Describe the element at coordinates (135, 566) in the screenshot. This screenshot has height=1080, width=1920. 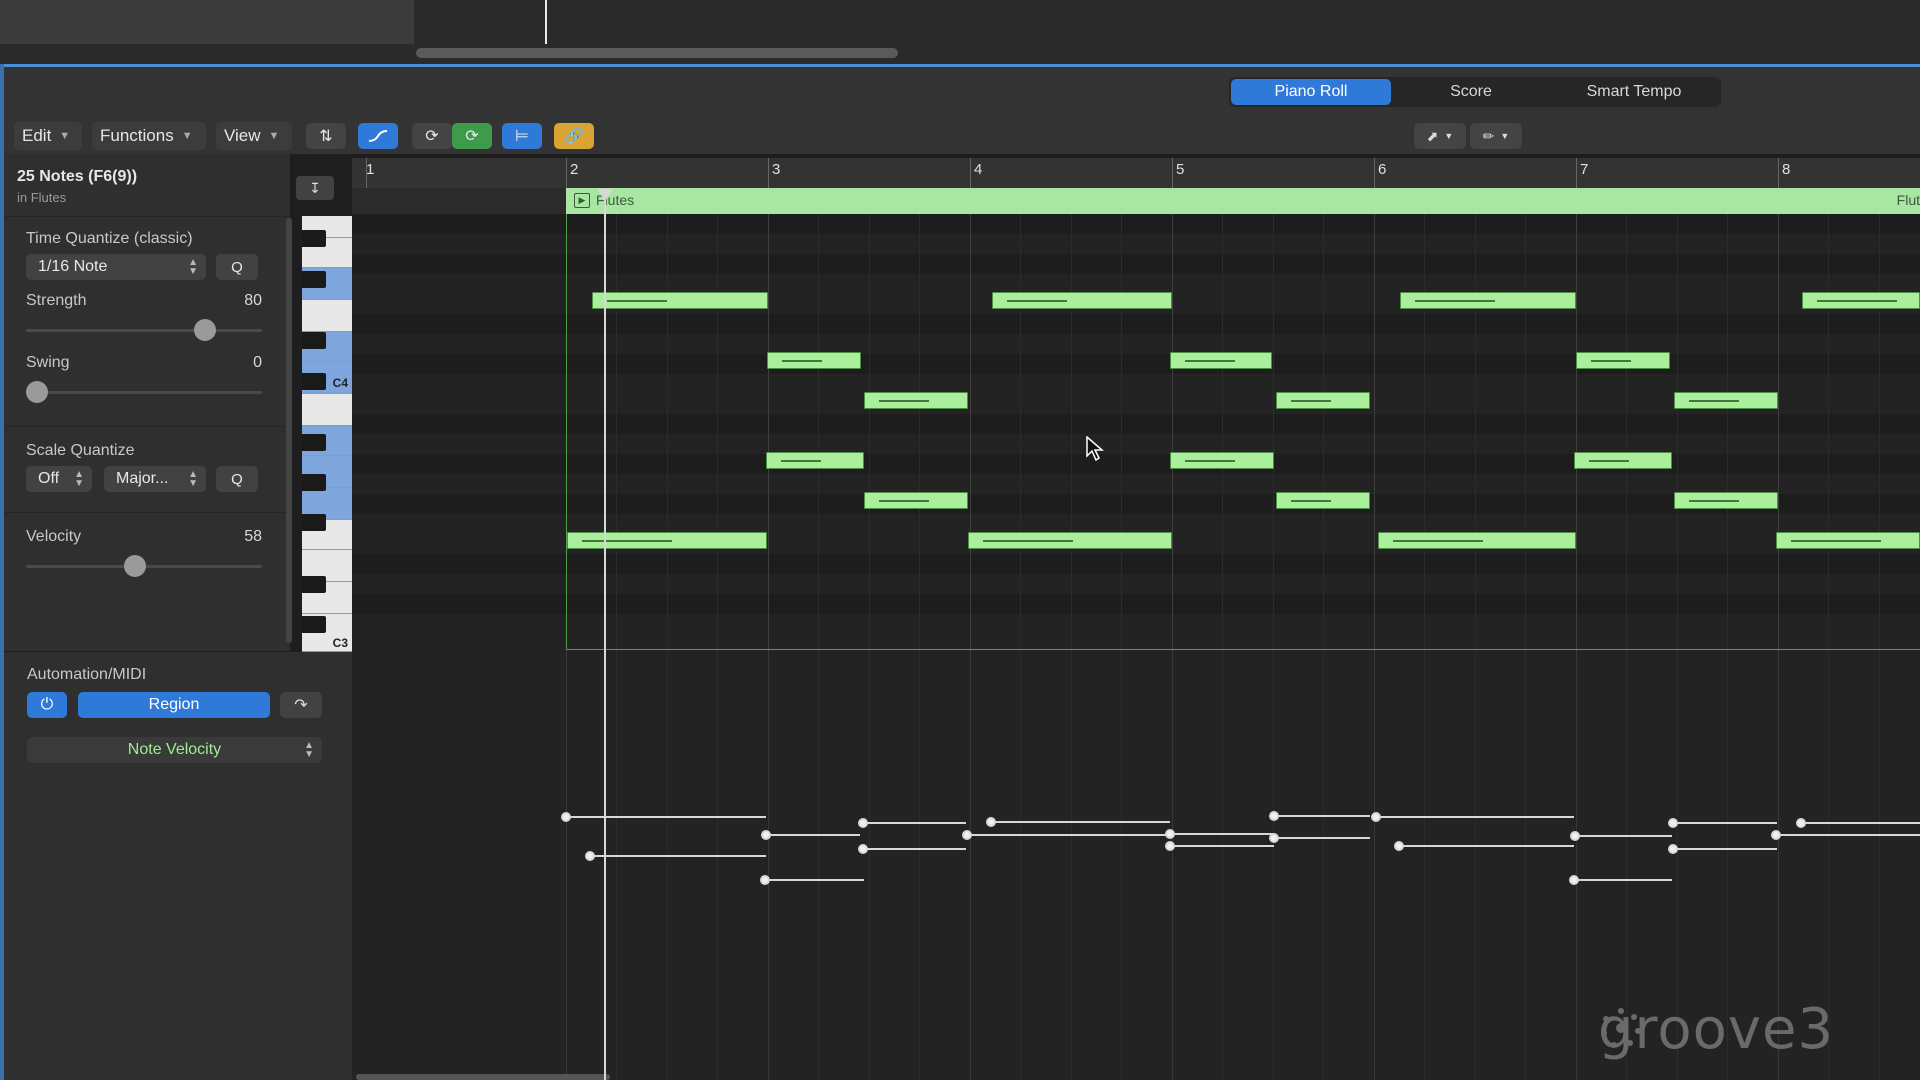
I see `velocity-slider-knob` at that location.